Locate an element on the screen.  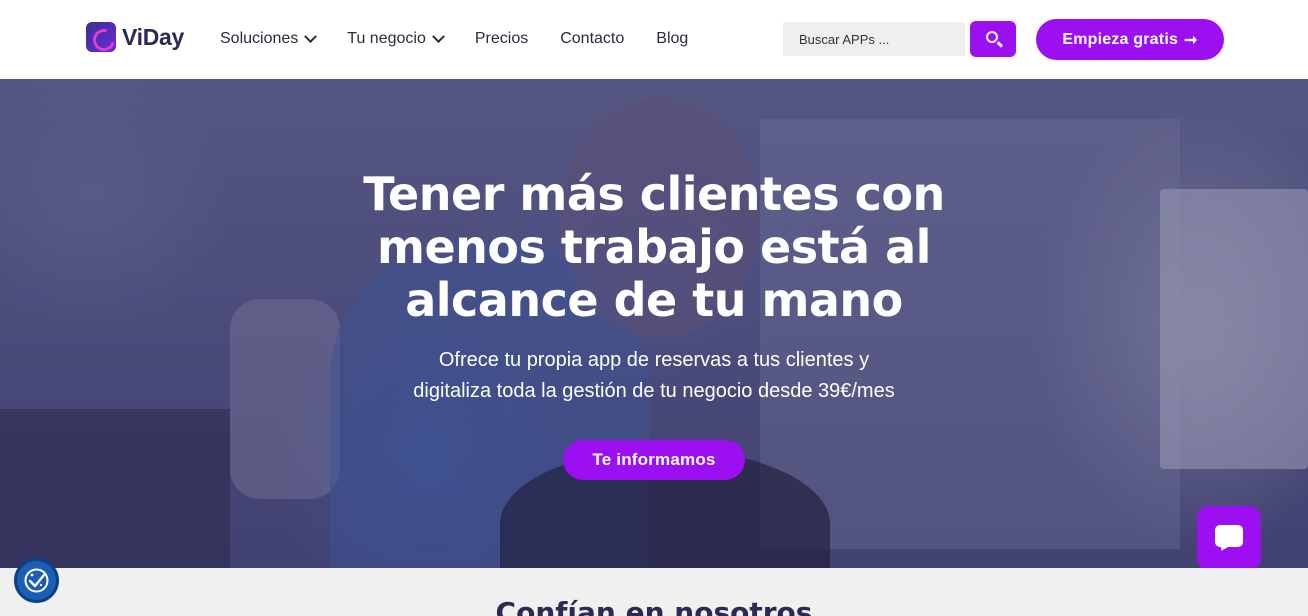
nav-item-soluciones: Soluciones is located at coordinates (269, 39).